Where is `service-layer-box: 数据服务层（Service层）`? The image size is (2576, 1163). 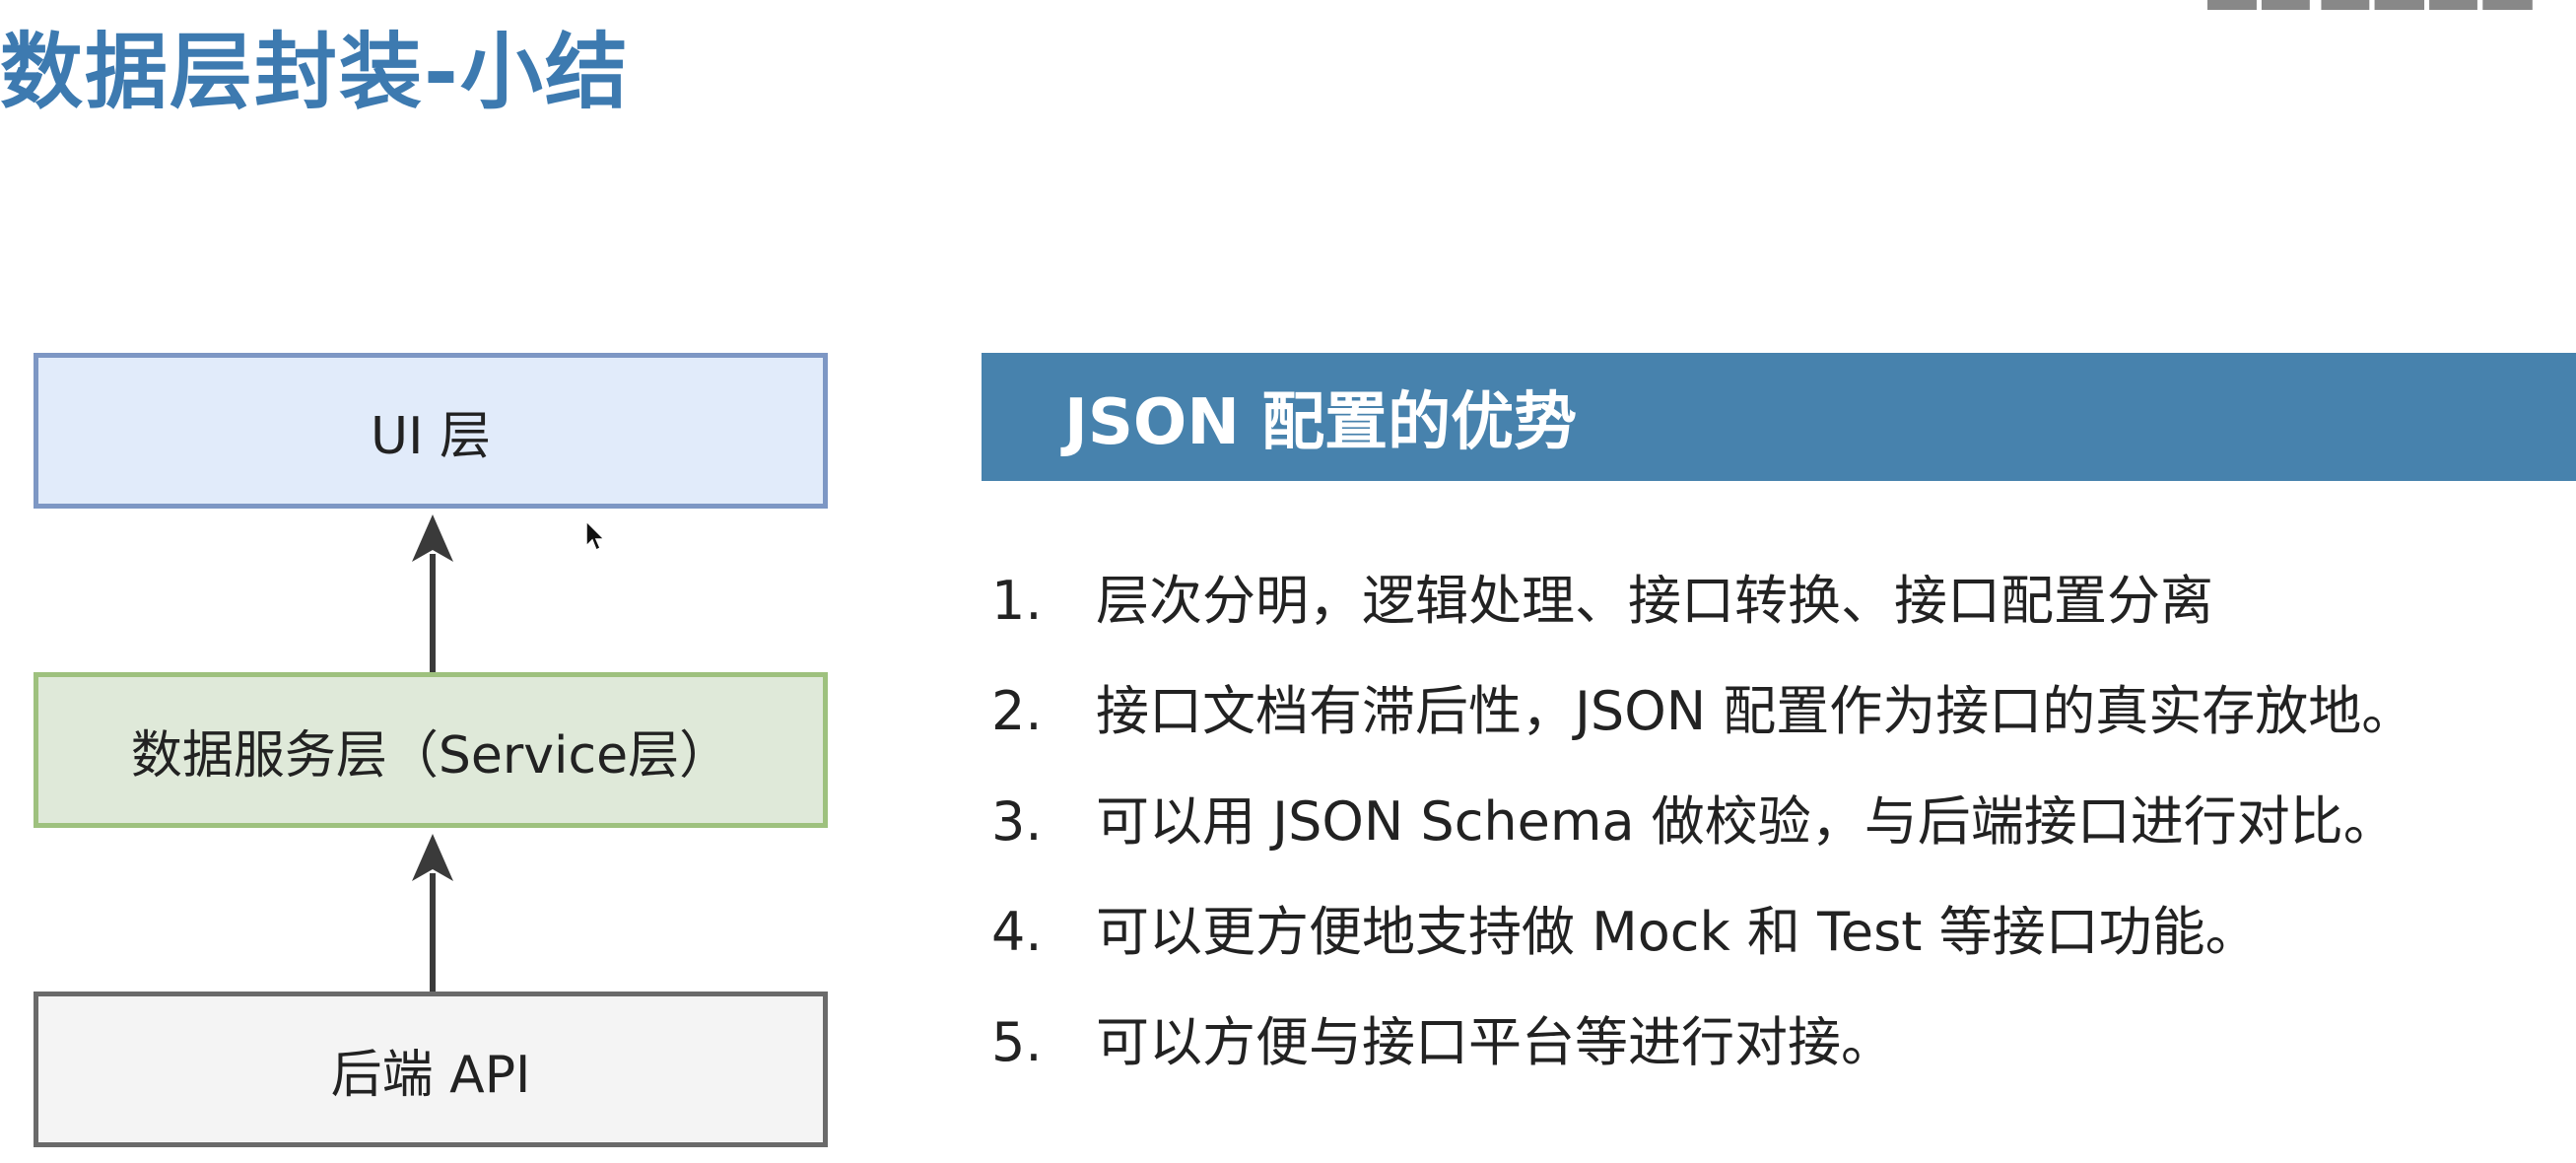
service-layer-box: 数据服务层（Service层） is located at coordinates (431, 750).